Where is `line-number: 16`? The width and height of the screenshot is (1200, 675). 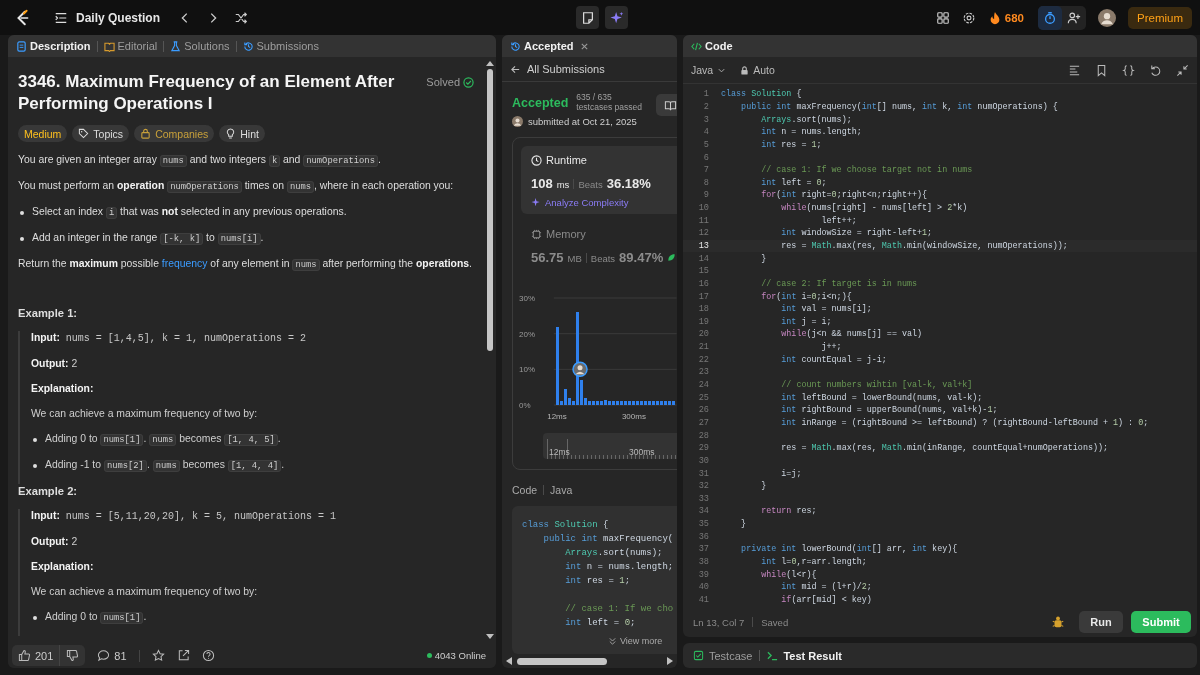 line-number: 16 is located at coordinates (703, 283).